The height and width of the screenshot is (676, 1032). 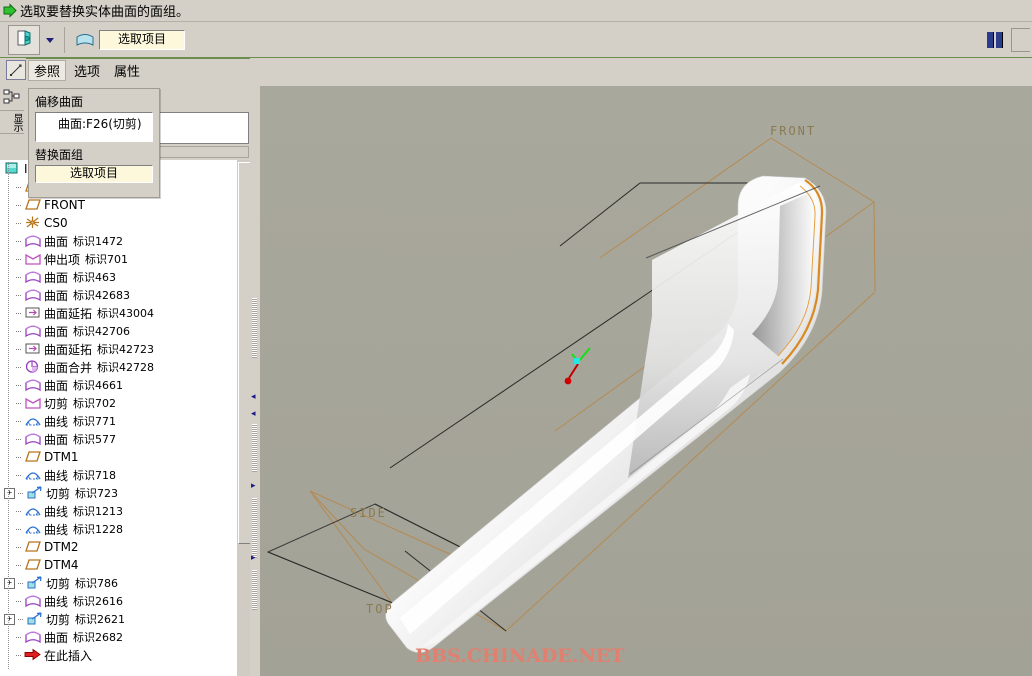 I want to click on tree-item-row: + 切剪 标识2621, so click(x=118, y=619).